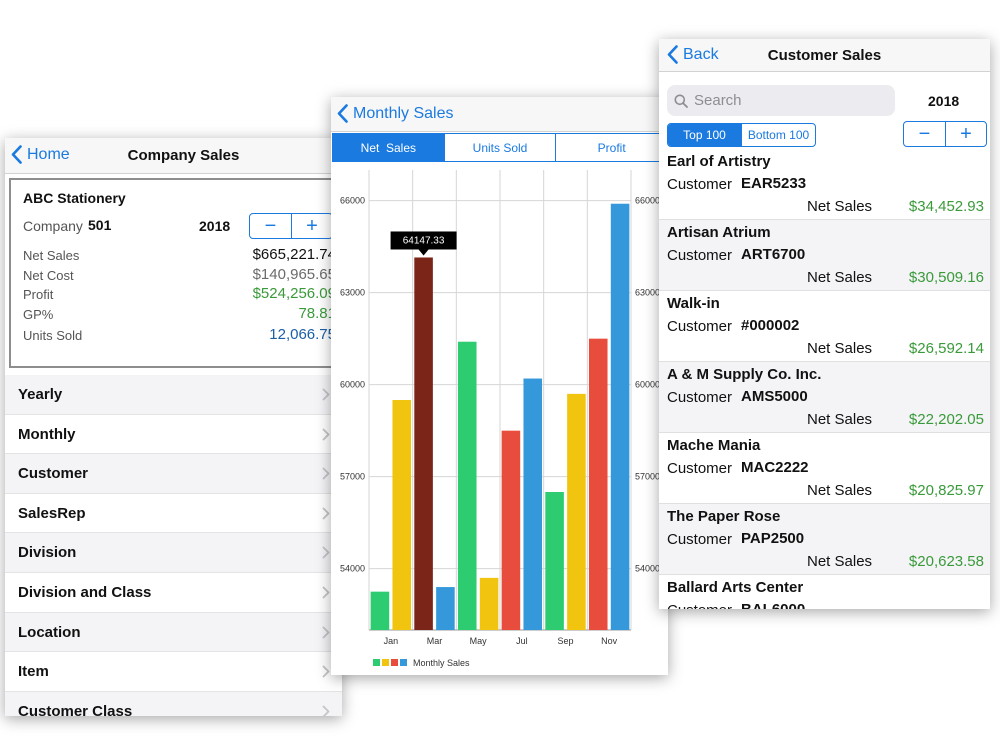 This screenshot has width=1000, height=750. What do you see at coordinates (647, 385) in the screenshot?
I see `y-tick-label-right: 60000` at bounding box center [647, 385].